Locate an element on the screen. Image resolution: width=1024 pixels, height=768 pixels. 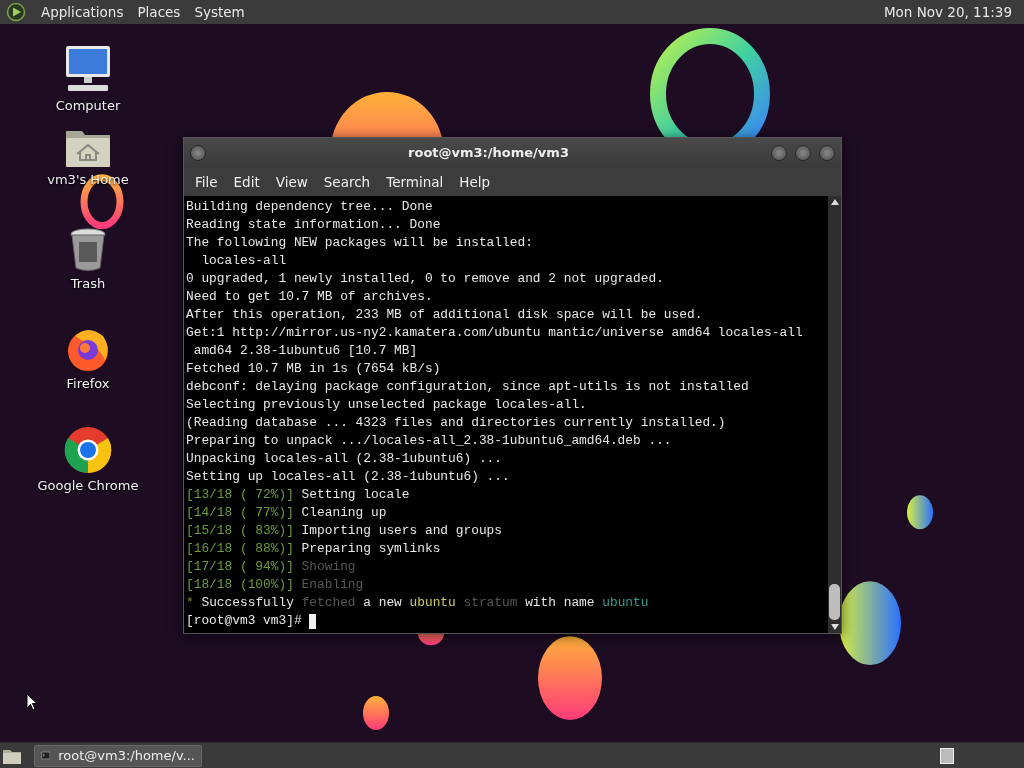
clock: Mon Nov 20, 11:39 is located at coordinates (947, 12).